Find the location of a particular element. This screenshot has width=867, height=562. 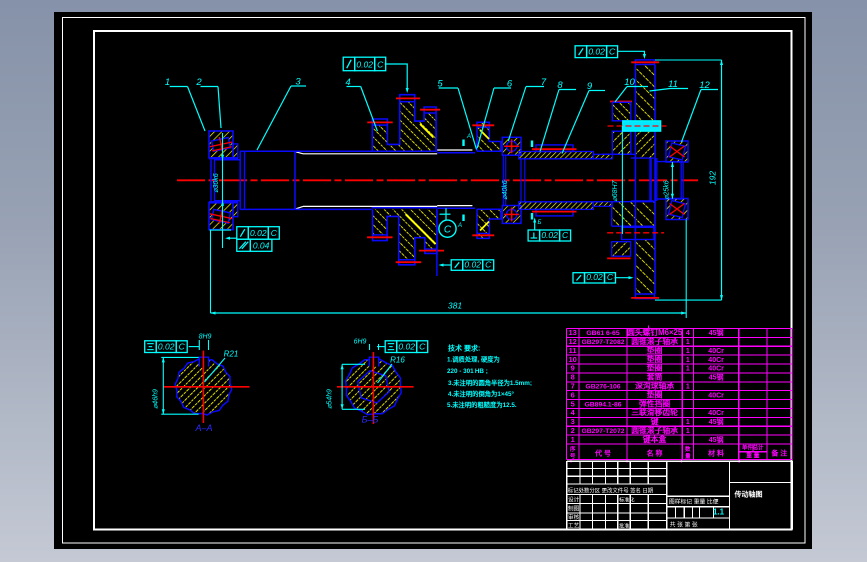

svg-text: 图样标记 重量 比便 is located at coordinates (694, 502).